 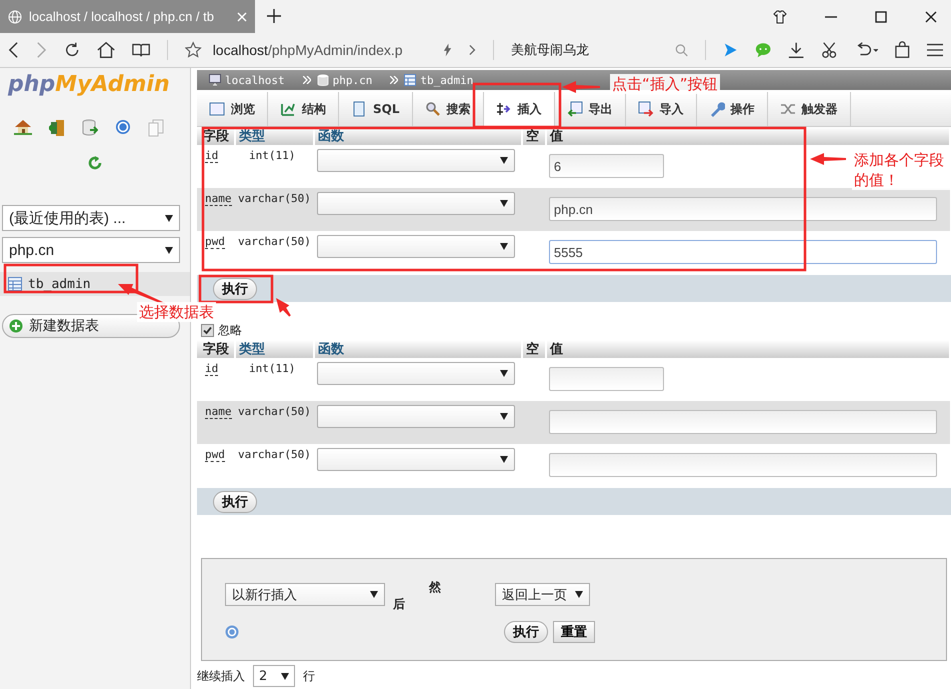 What do you see at coordinates (274, 349) in the screenshot?
I see `column-header: 类型` at bounding box center [274, 349].